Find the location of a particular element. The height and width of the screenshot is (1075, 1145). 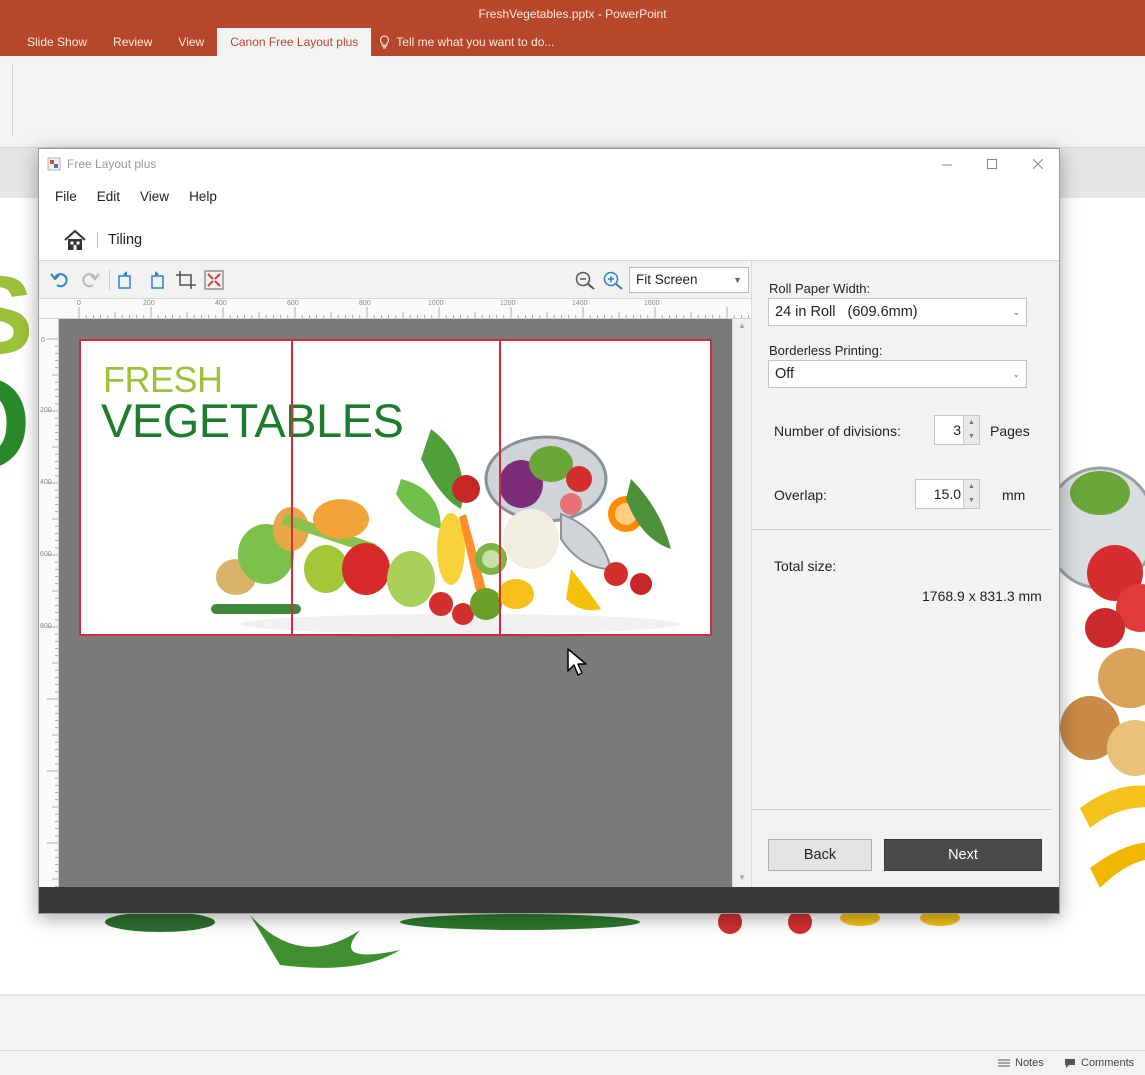

vegetables-image is located at coordinates (446, 531).